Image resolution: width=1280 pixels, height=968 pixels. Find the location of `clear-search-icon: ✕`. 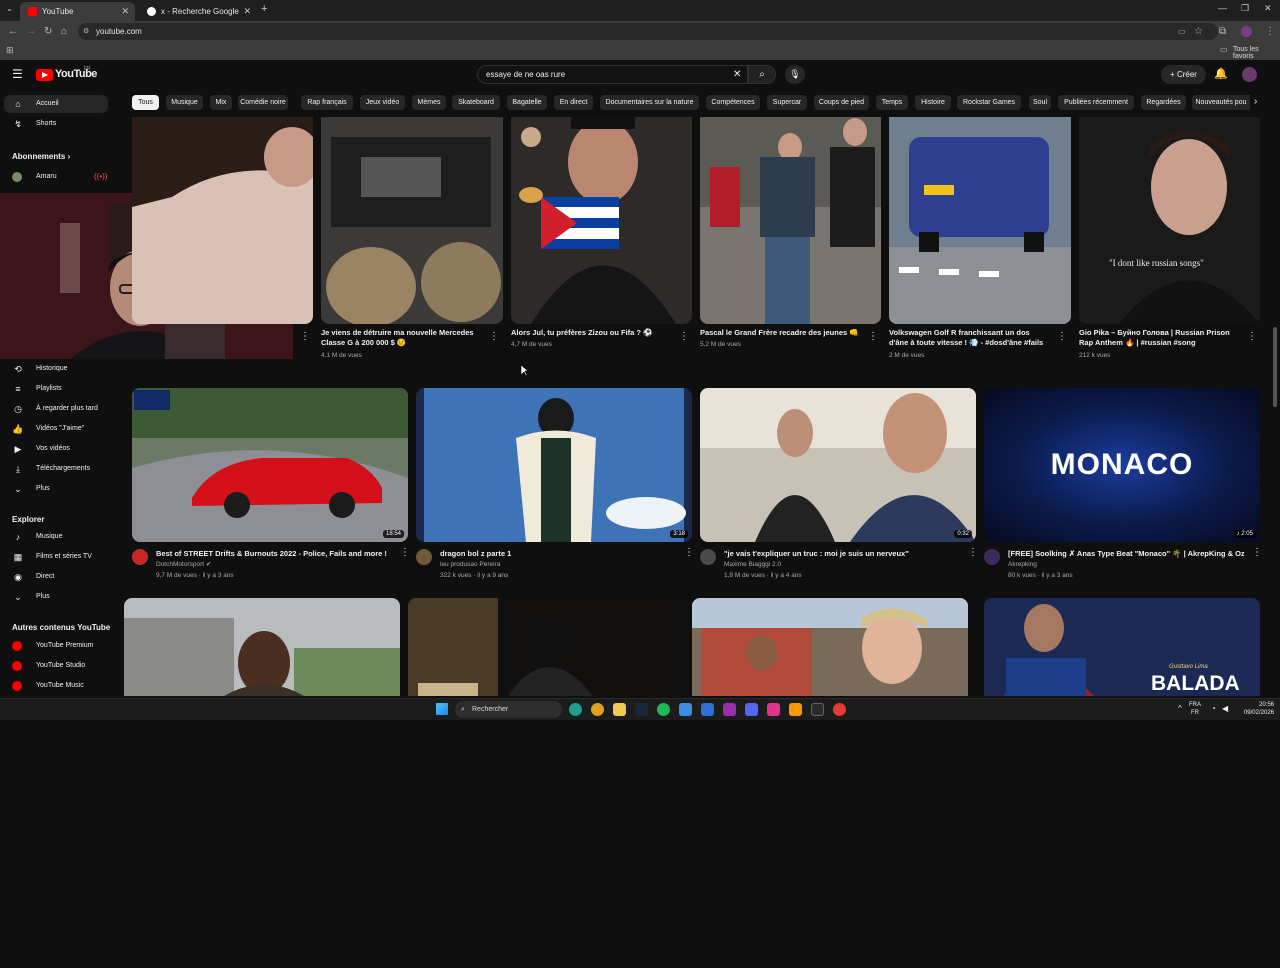

clear-search-icon: ✕ is located at coordinates (737, 74).